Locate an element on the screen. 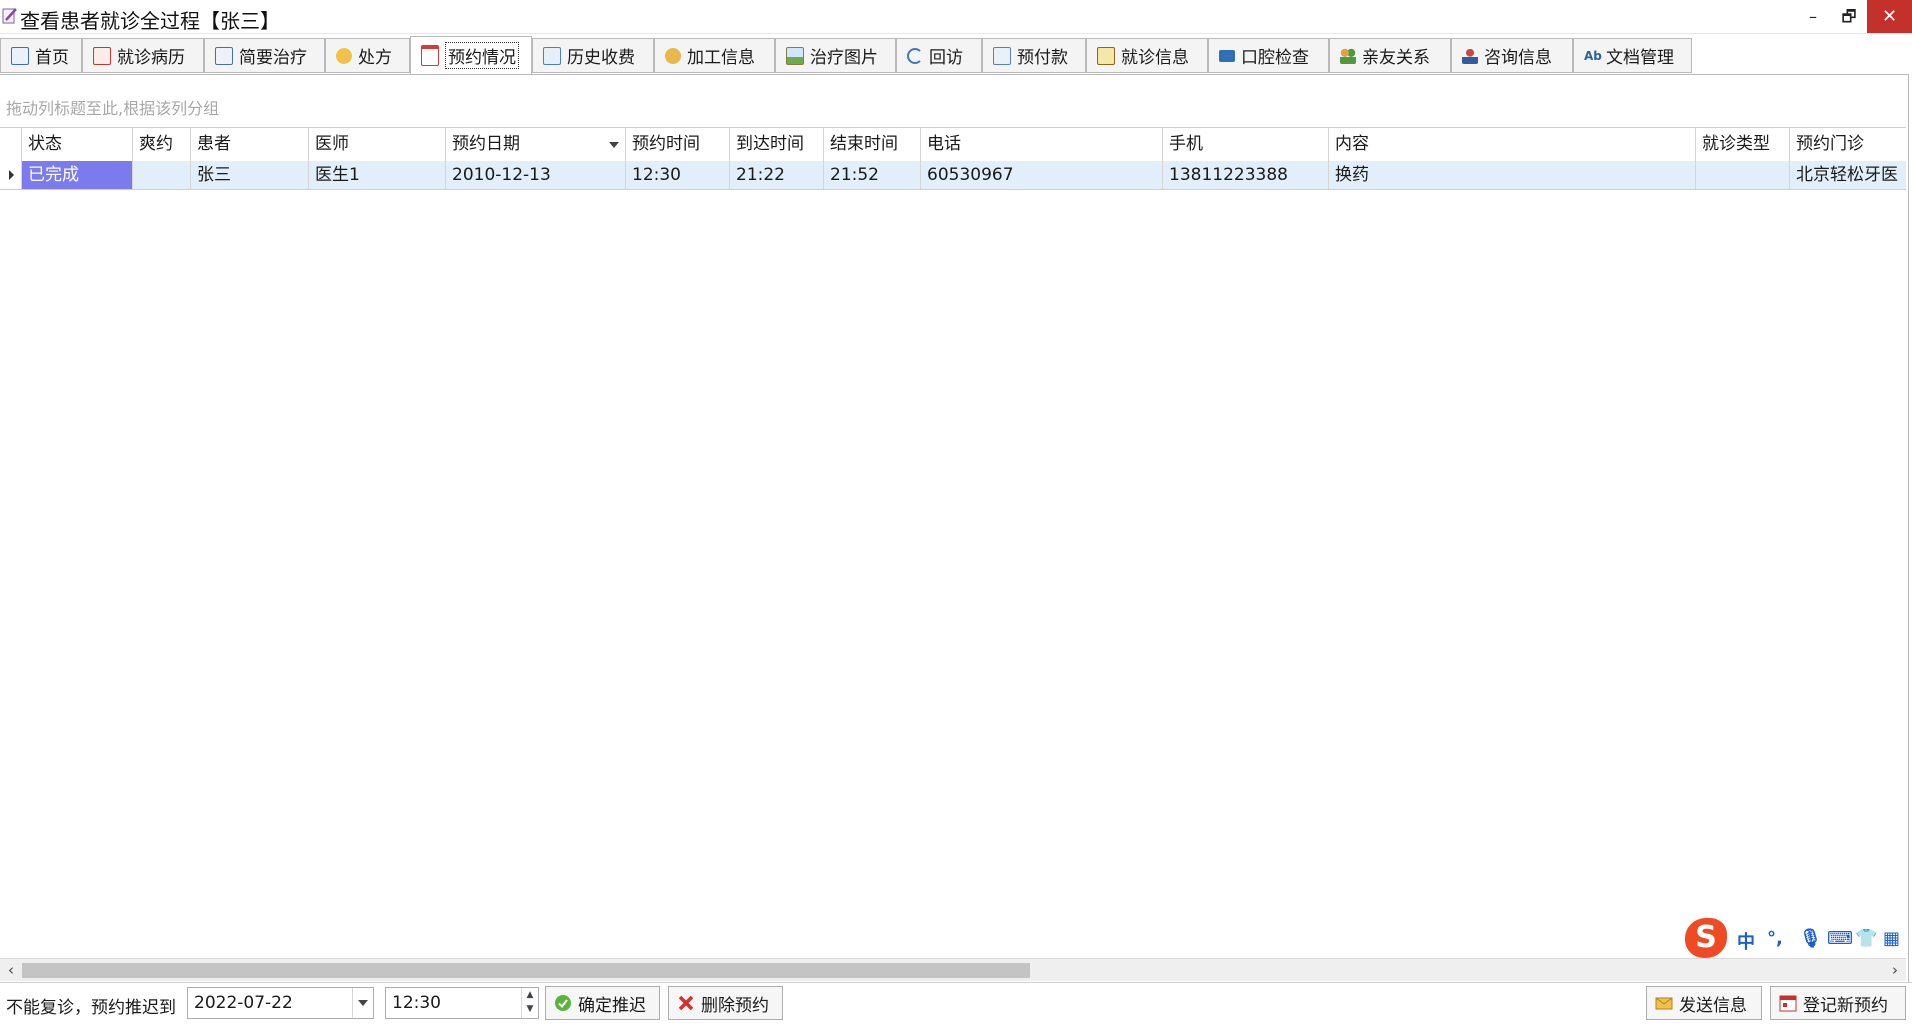 This screenshot has height=1029, width=1912. chevron-down-icon is located at coordinates (362, 1003).